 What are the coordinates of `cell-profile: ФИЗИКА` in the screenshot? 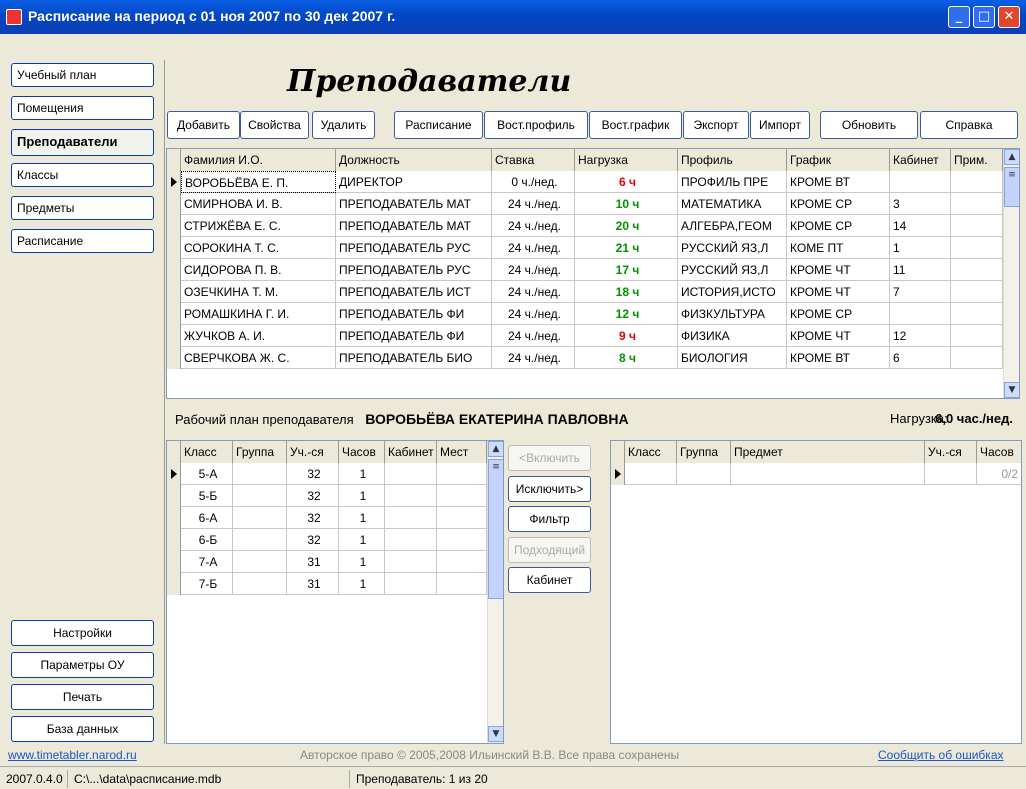 It's located at (732, 336).